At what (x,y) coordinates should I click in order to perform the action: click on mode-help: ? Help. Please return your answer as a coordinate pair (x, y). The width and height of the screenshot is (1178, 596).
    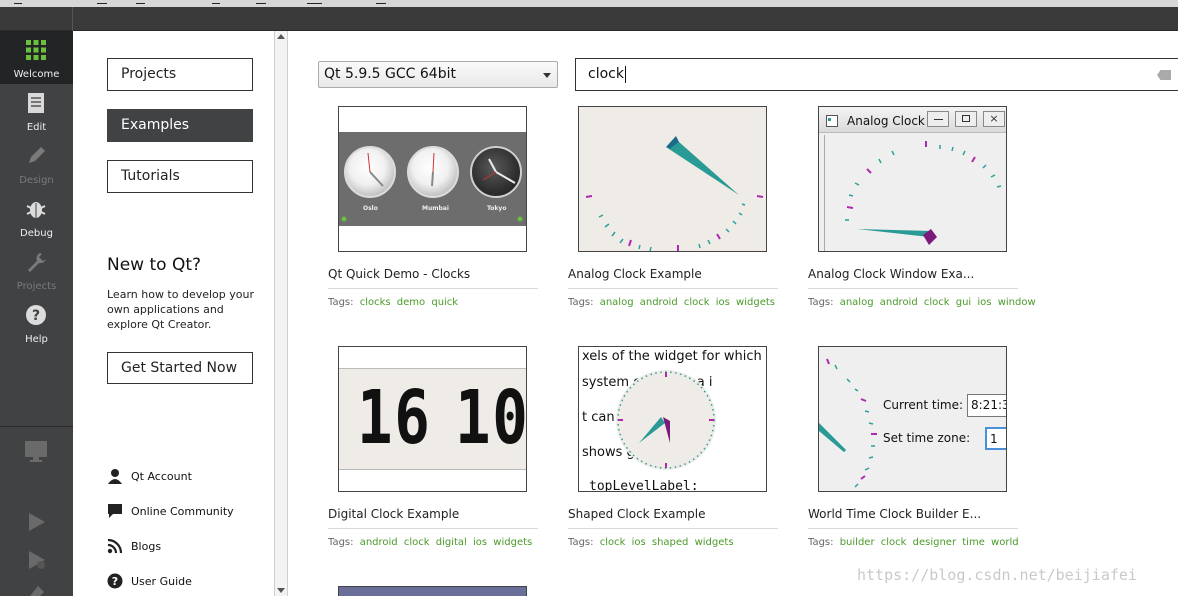
    Looking at the image, I should click on (36, 322).